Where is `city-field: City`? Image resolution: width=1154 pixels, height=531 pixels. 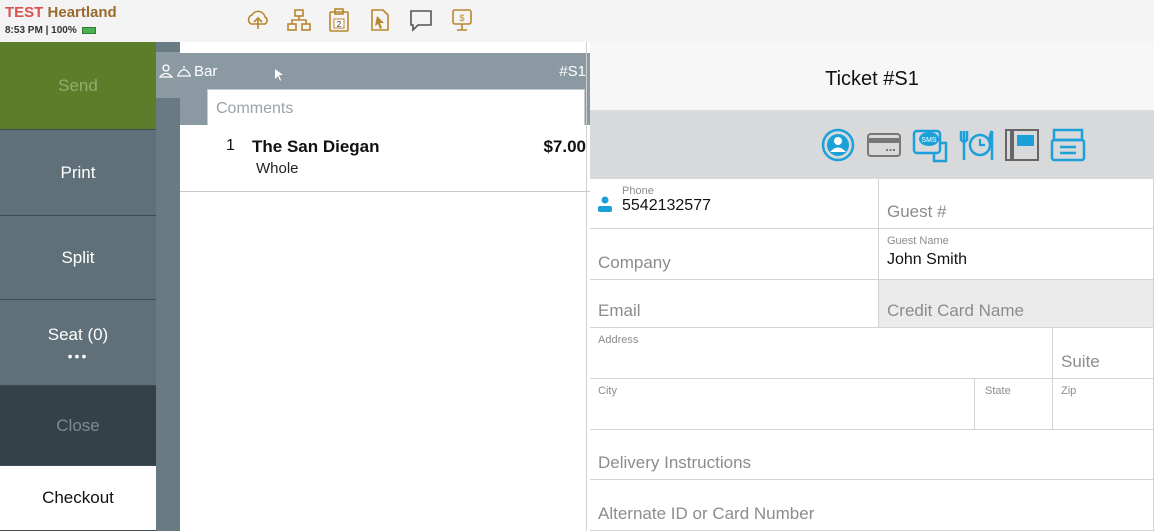 city-field: City is located at coordinates (782, 404).